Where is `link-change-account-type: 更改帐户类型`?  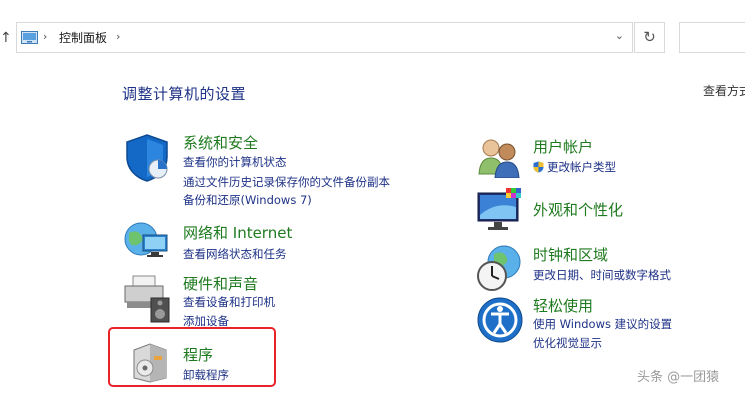
link-change-account-type: 更改帐户类型 is located at coordinates (574, 167).